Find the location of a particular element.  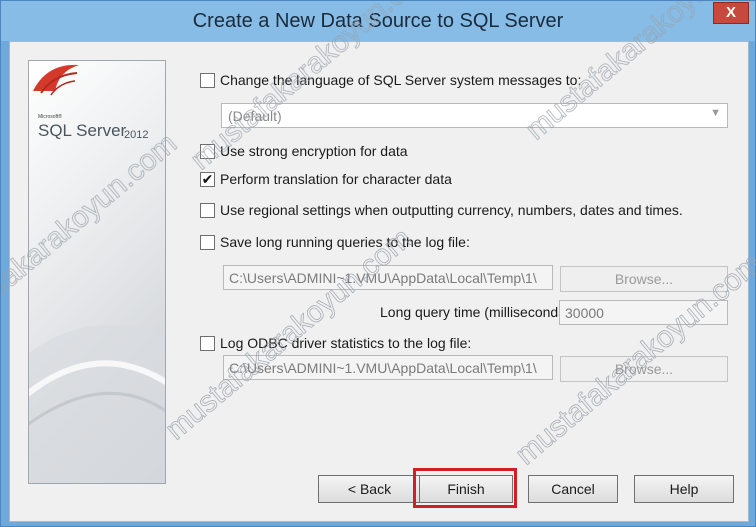

sql-server-banner: Microsoft® SQL Server 2012 is located at coordinates (97, 272).